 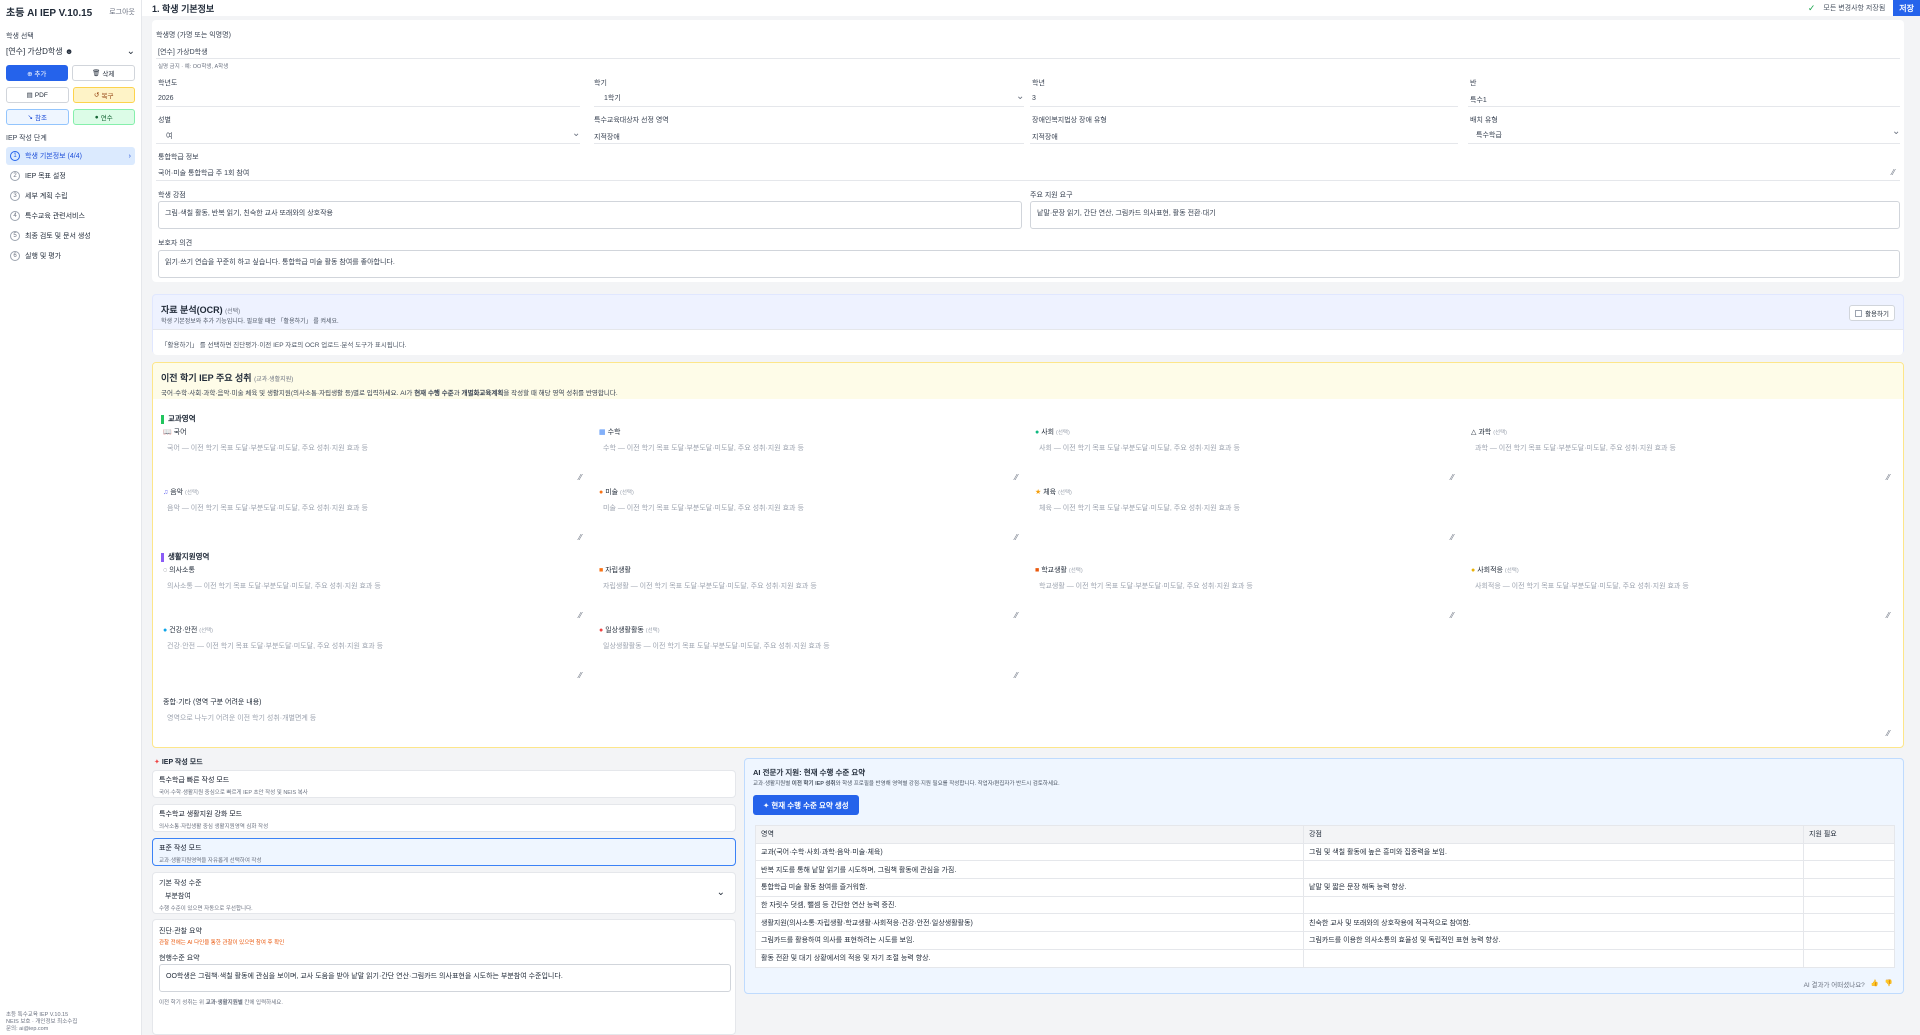 What do you see at coordinates (180, 931) in the screenshot?
I see `diagnosis-label: 진단·관찰 요약` at bounding box center [180, 931].